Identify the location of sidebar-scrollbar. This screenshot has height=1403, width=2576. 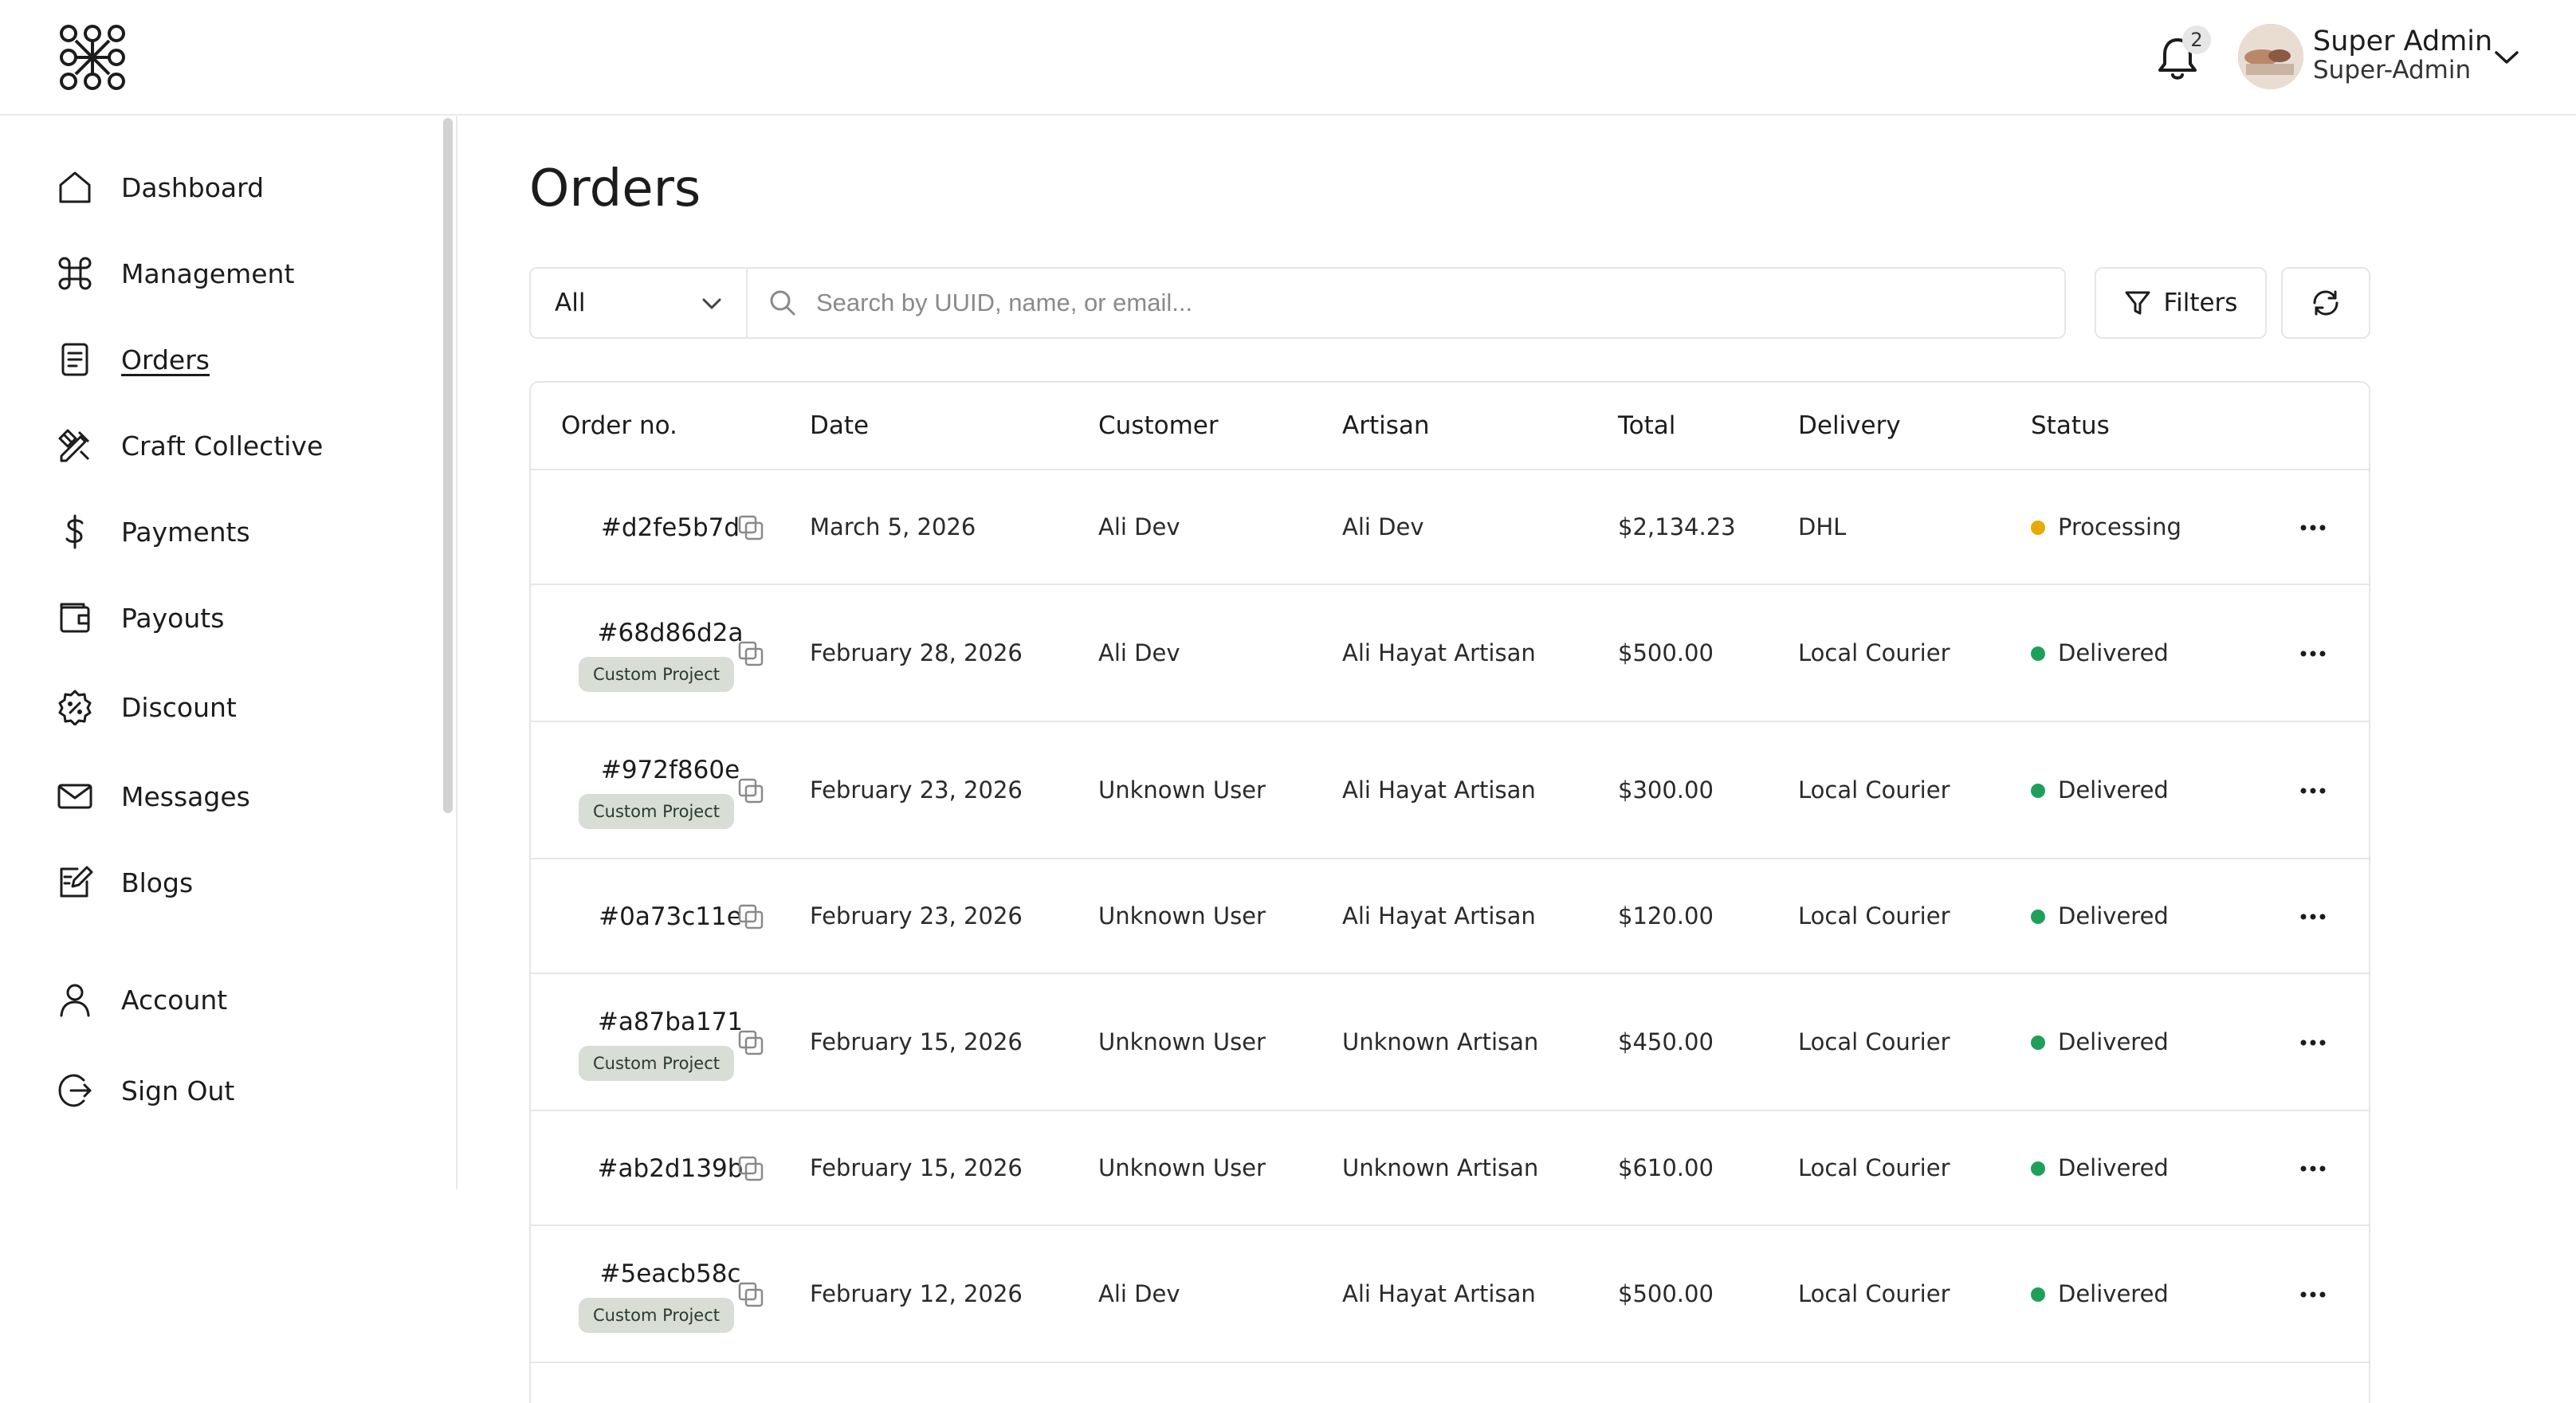
(448, 465).